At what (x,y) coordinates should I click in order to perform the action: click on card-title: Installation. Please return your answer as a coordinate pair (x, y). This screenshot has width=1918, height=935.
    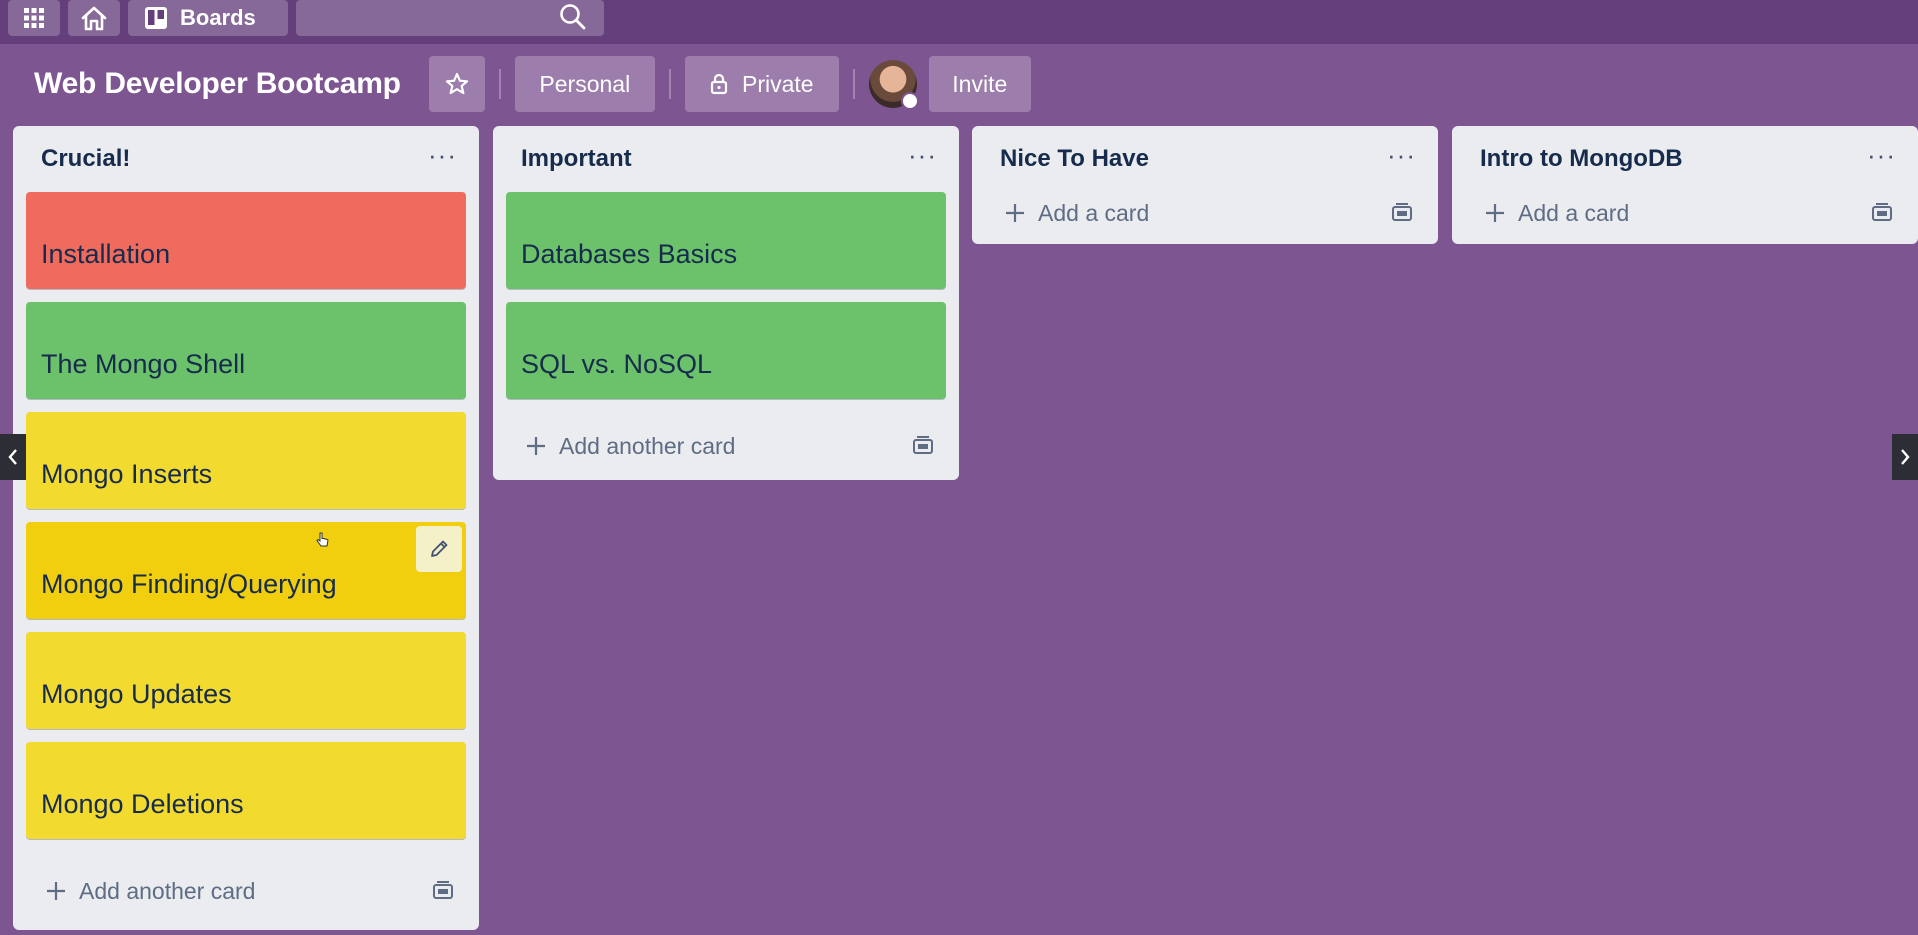
    Looking at the image, I should click on (106, 254).